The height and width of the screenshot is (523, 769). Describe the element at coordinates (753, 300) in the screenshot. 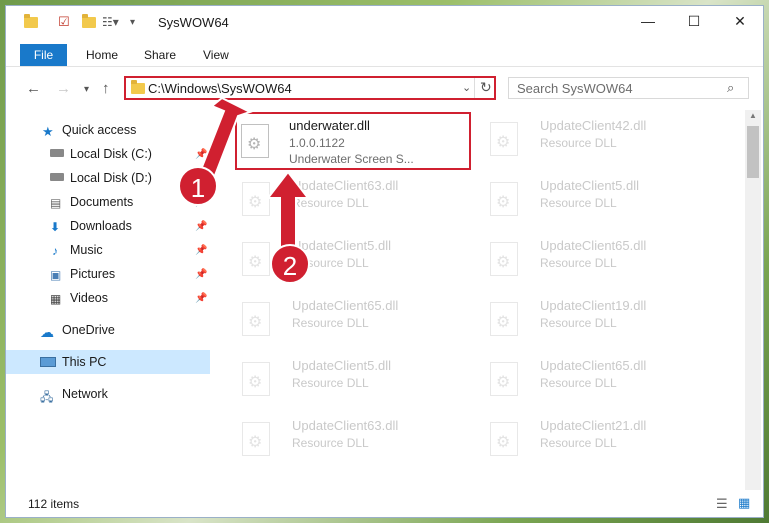

I see `vertical-scrollbar: ▲` at that location.